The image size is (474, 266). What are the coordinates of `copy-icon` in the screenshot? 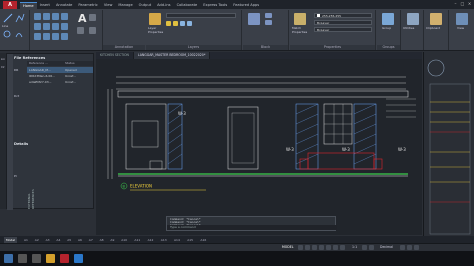 It's located at (37, 26).